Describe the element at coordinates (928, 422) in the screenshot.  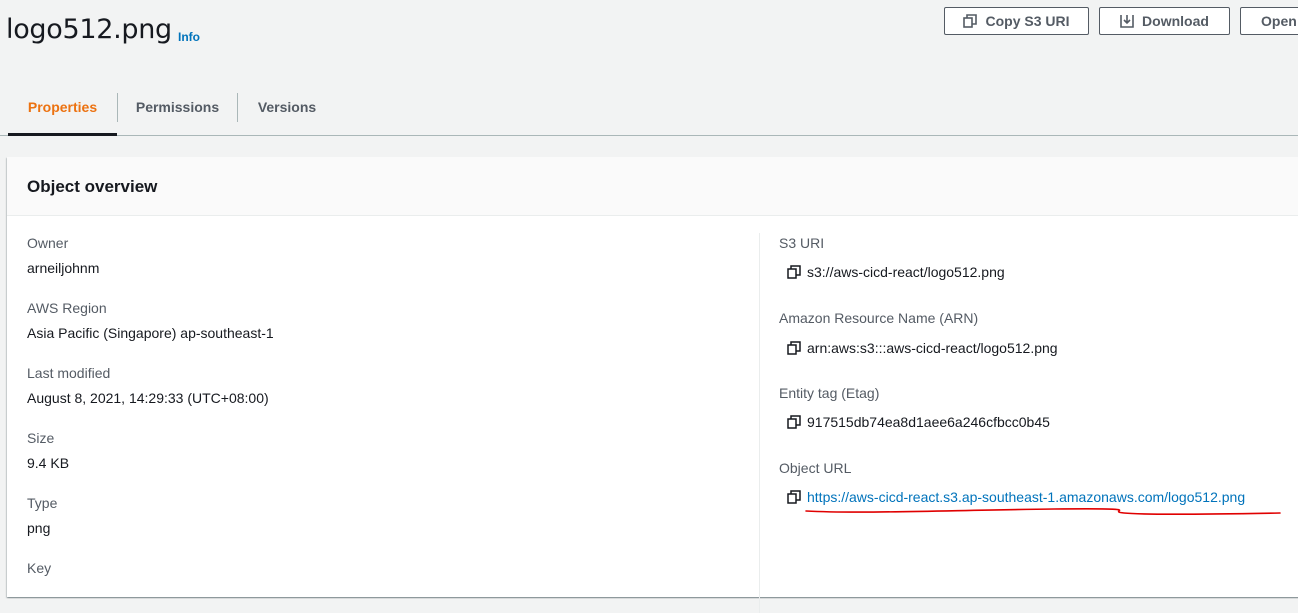
I see `etag-value: 917515db74ea8d1aee6a246cfbcc0b45` at that location.